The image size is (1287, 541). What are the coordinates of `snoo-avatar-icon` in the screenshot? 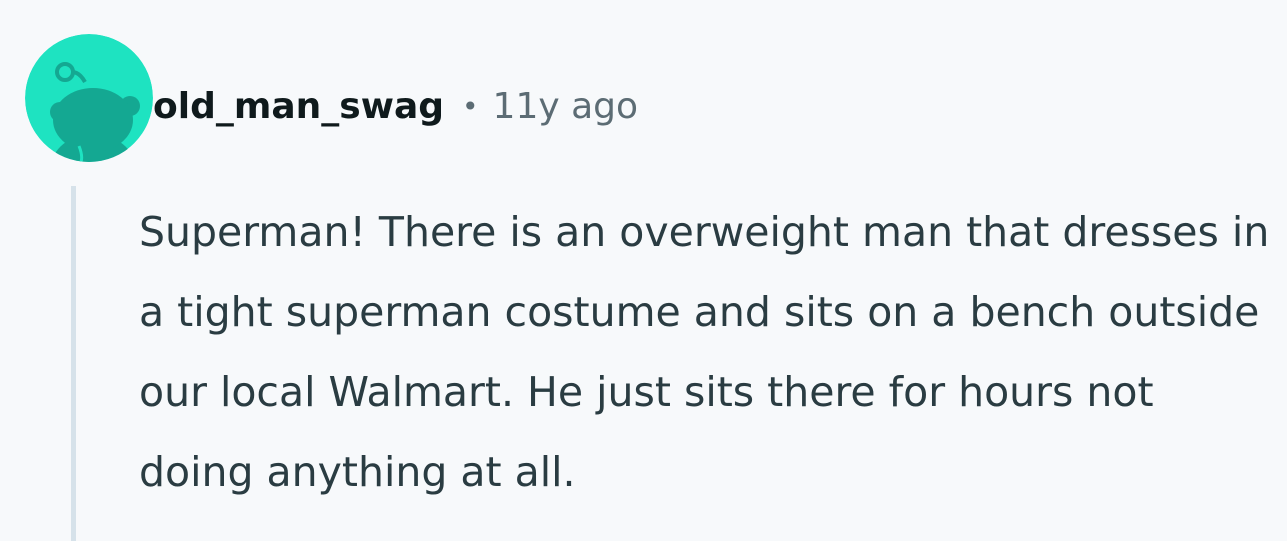 It's located at (89, 98).